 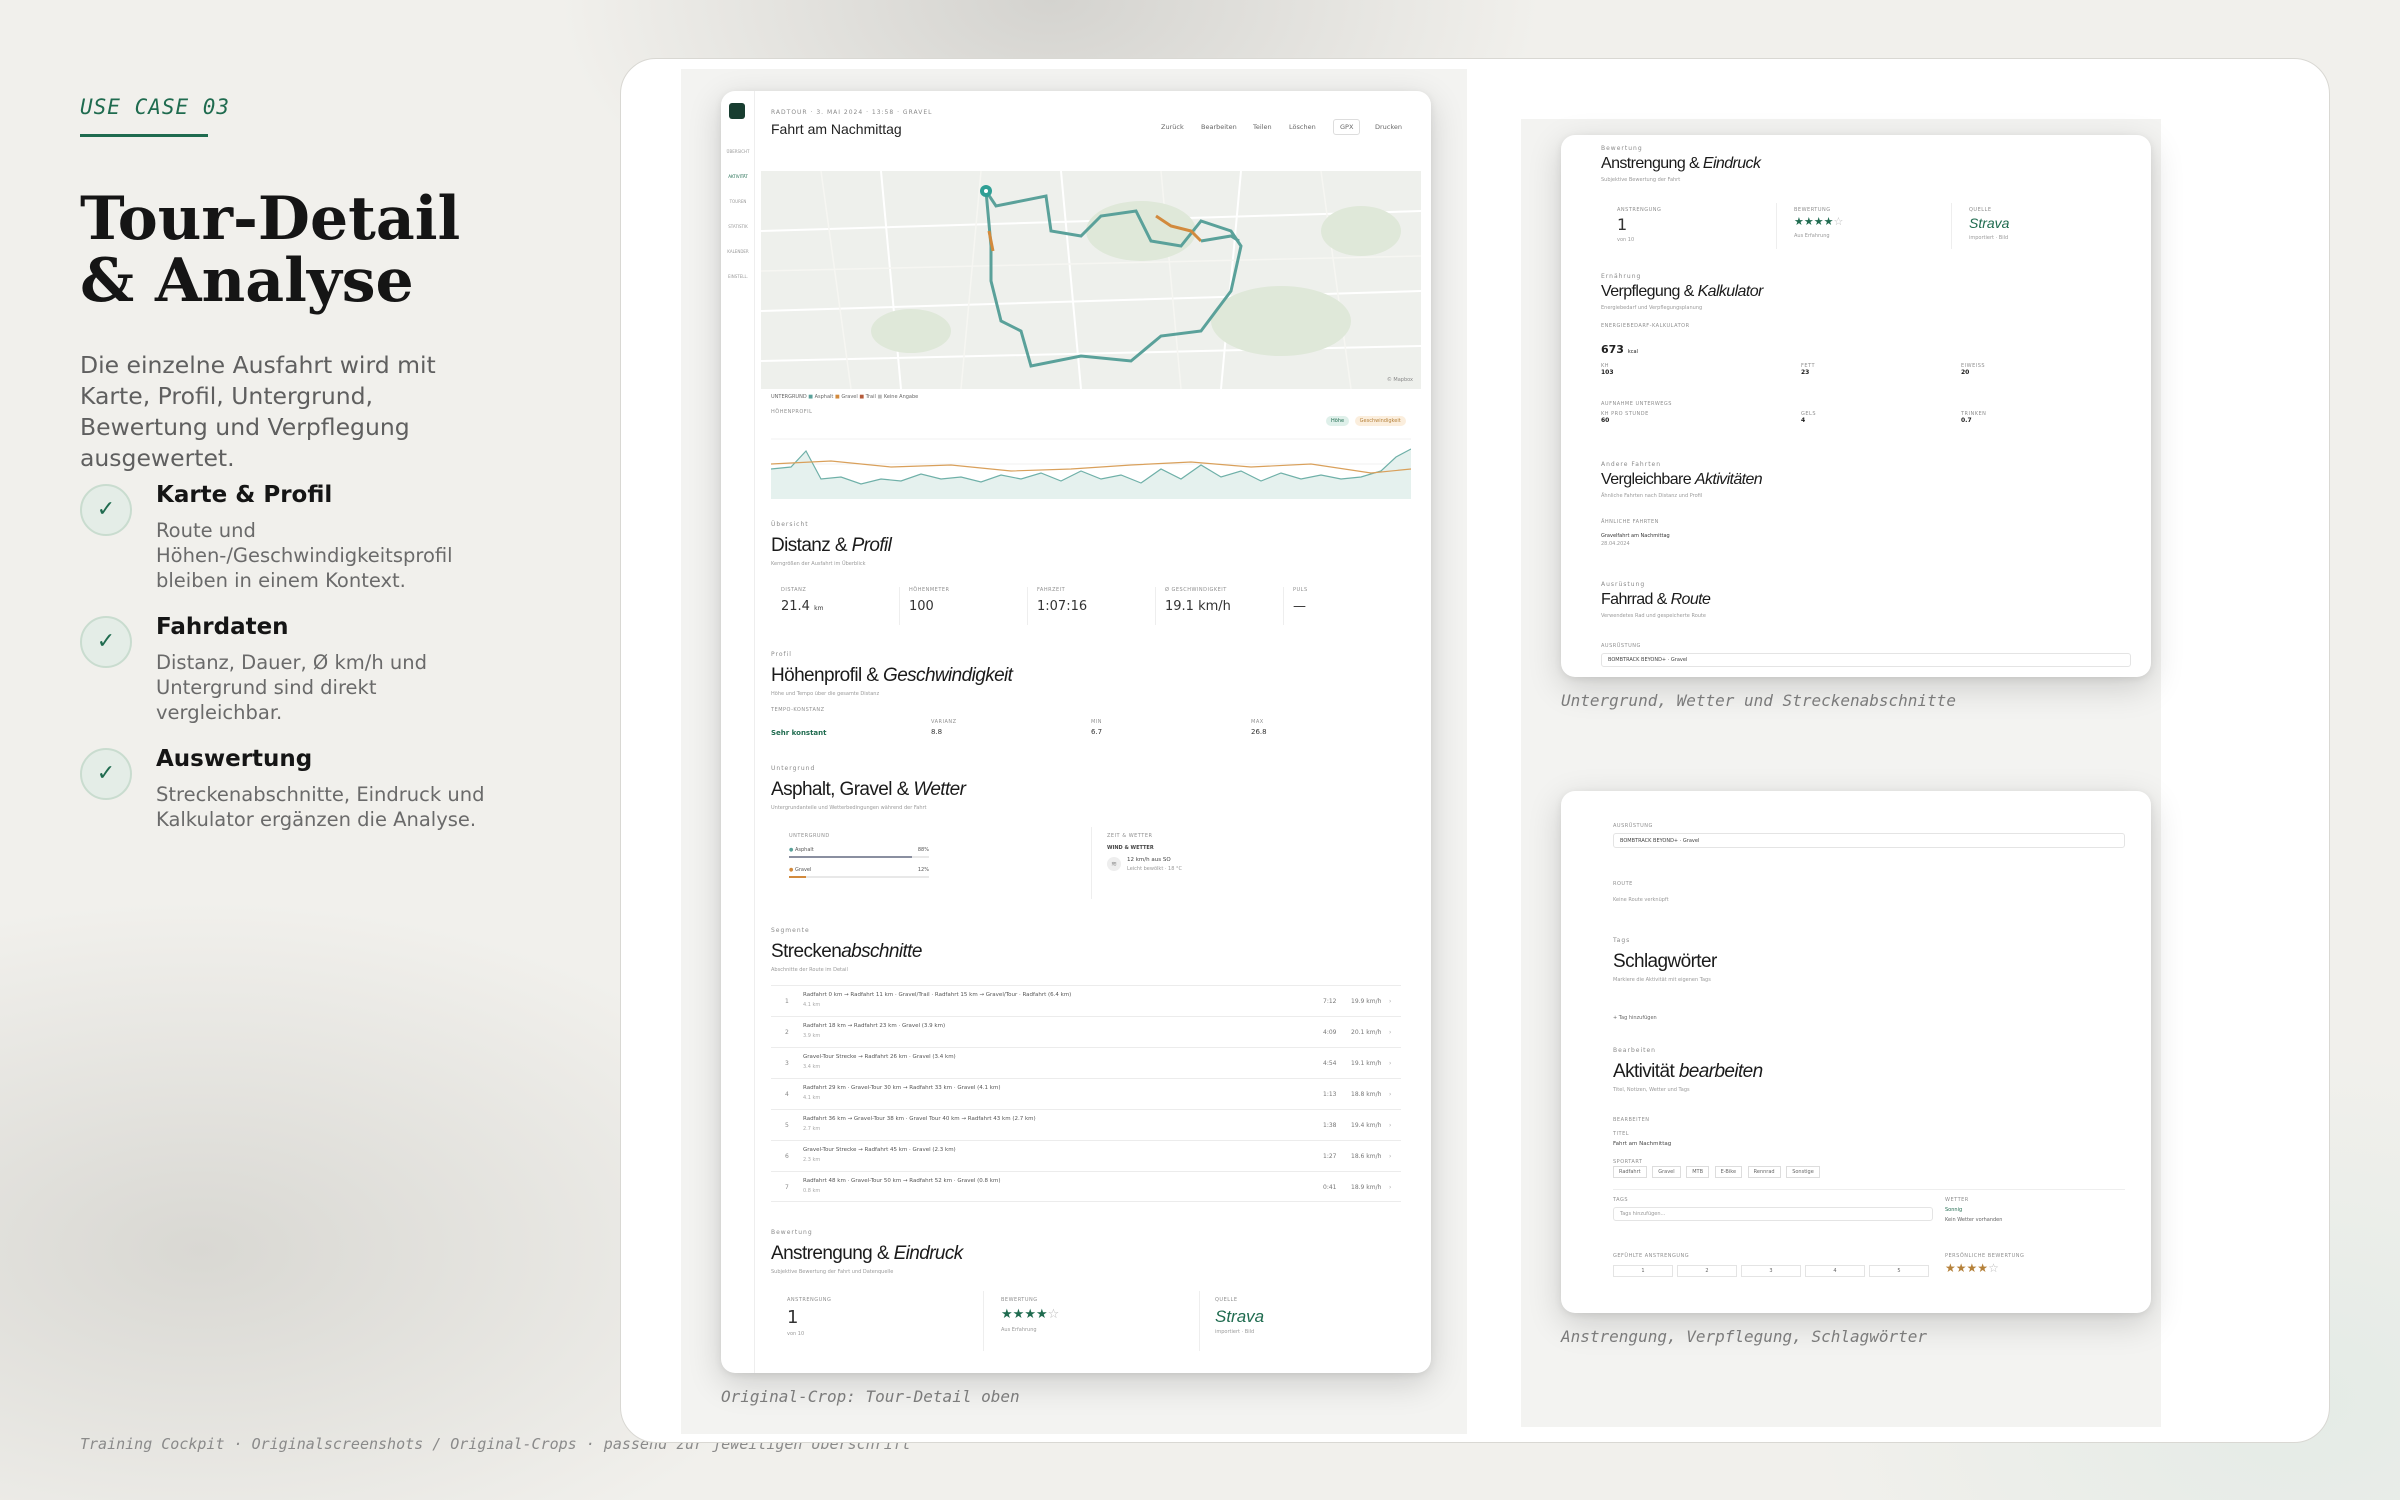 What do you see at coordinates (1631, 464) in the screenshot?
I see `section-eyebrow: Andere Fahrten` at bounding box center [1631, 464].